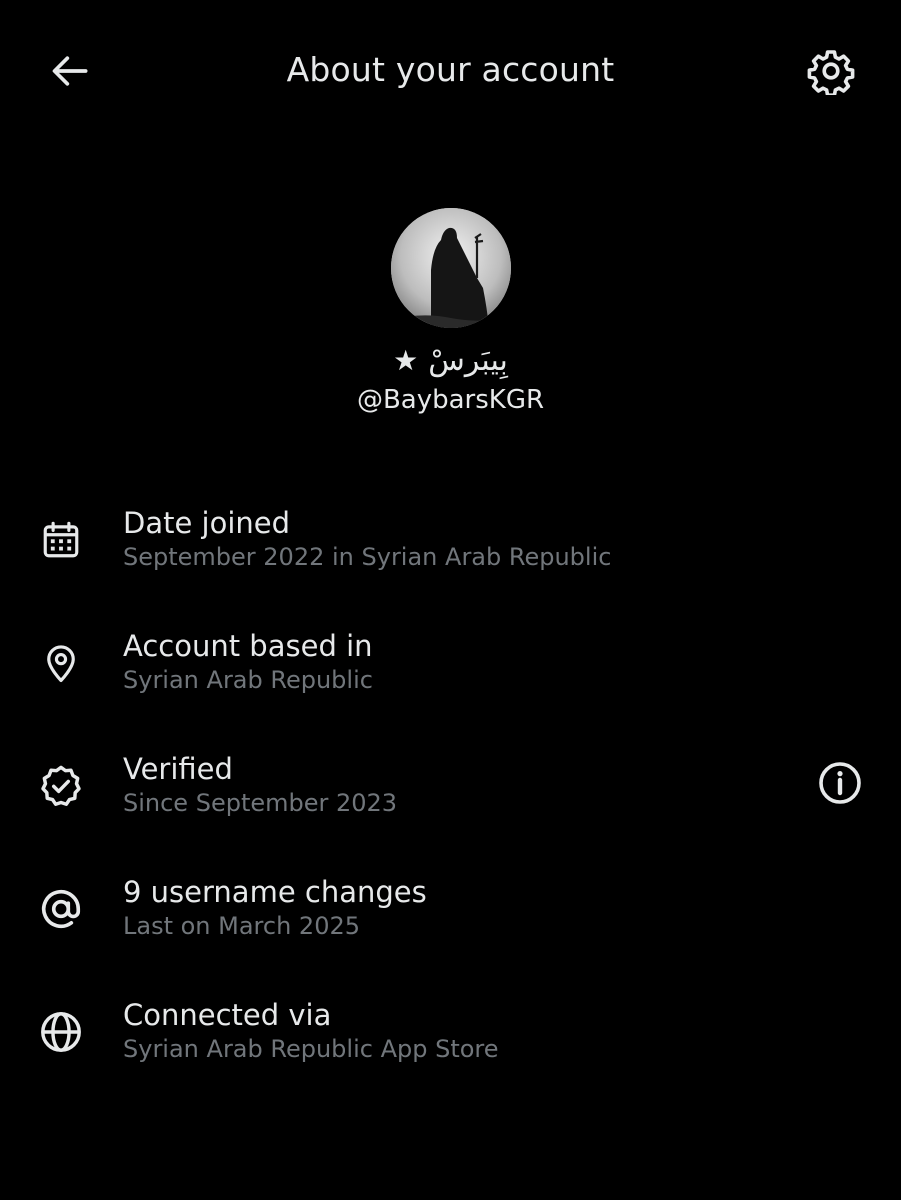 Image resolution: width=901 pixels, height=1200 pixels. Describe the element at coordinates (242, 926) in the screenshot. I see `username-changes-value: Last on March 2025` at that location.